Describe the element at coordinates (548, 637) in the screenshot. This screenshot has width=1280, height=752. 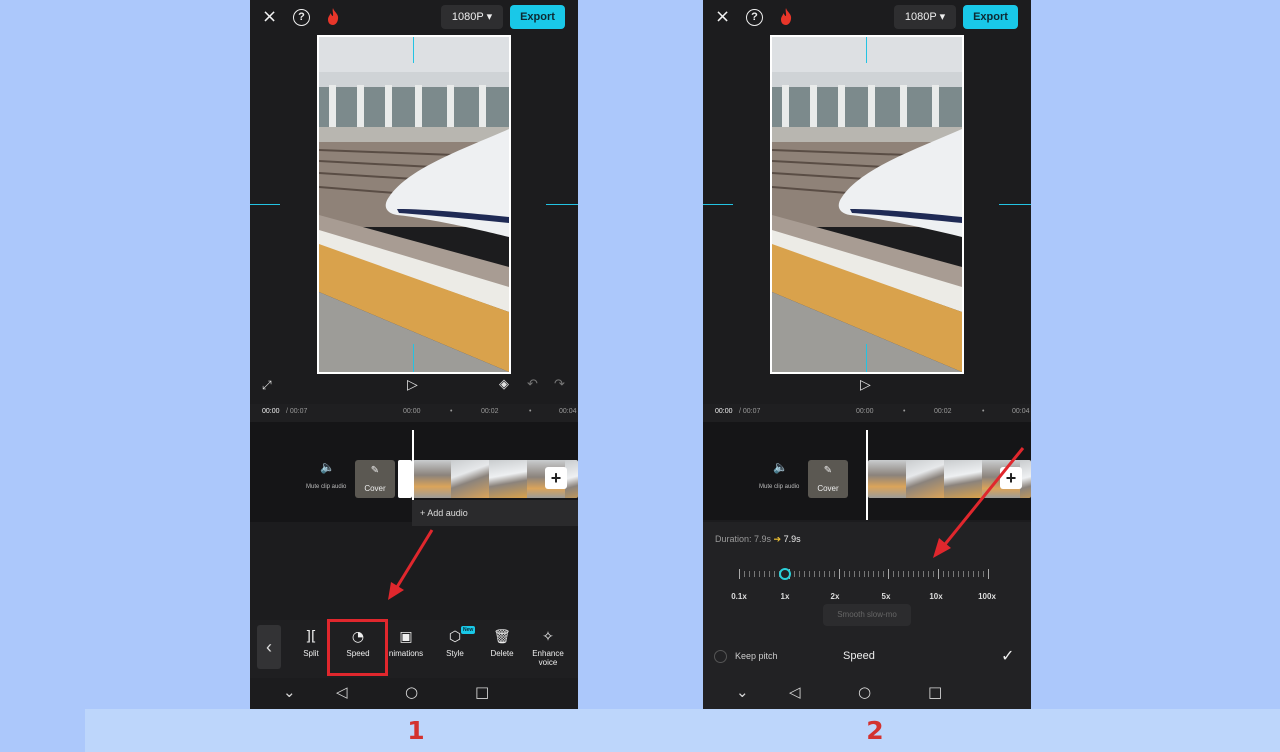
I see `enhance-voice-icon: ✧` at that location.